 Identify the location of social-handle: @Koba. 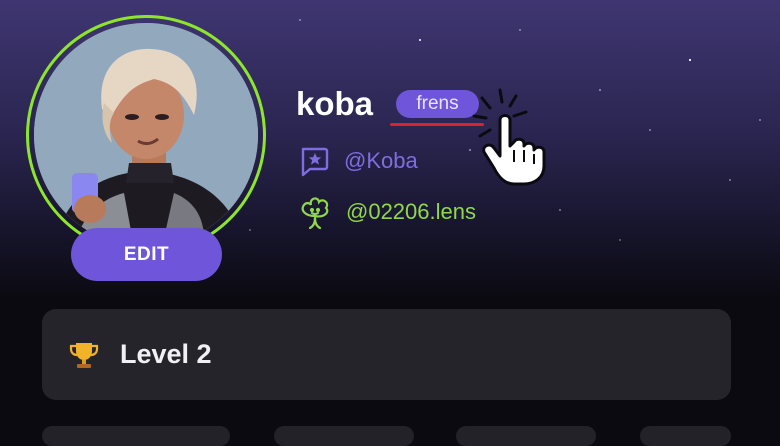
(381, 161).